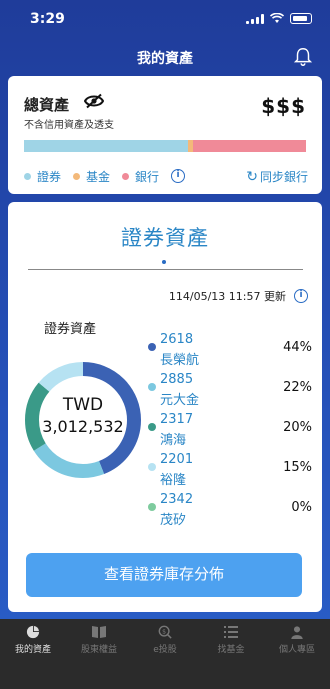 The image size is (330, 689). Describe the element at coordinates (230, 350) in the screenshot. I see `holding-row: 2618 長榮航 44%` at that location.